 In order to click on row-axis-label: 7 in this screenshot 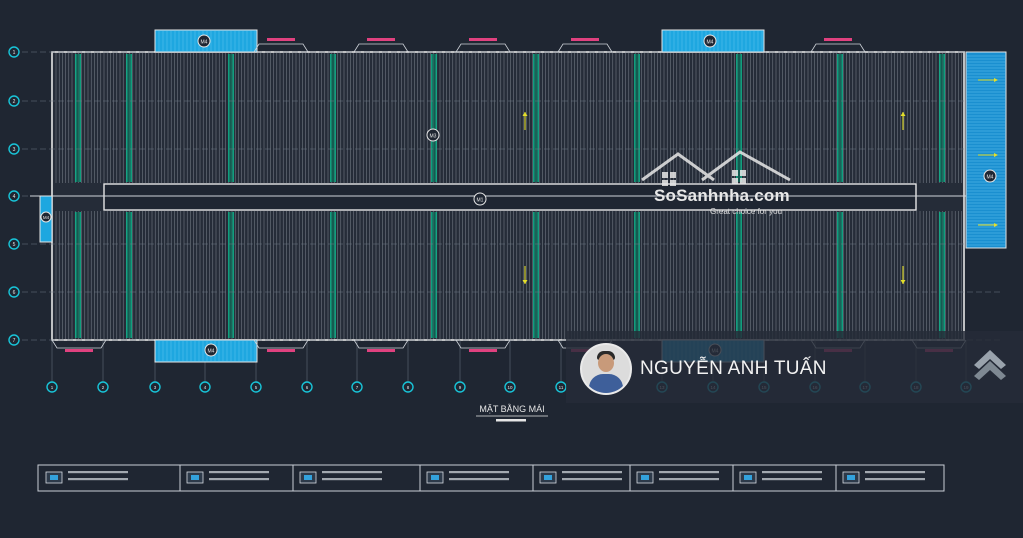, I will do `click(14, 341)`.